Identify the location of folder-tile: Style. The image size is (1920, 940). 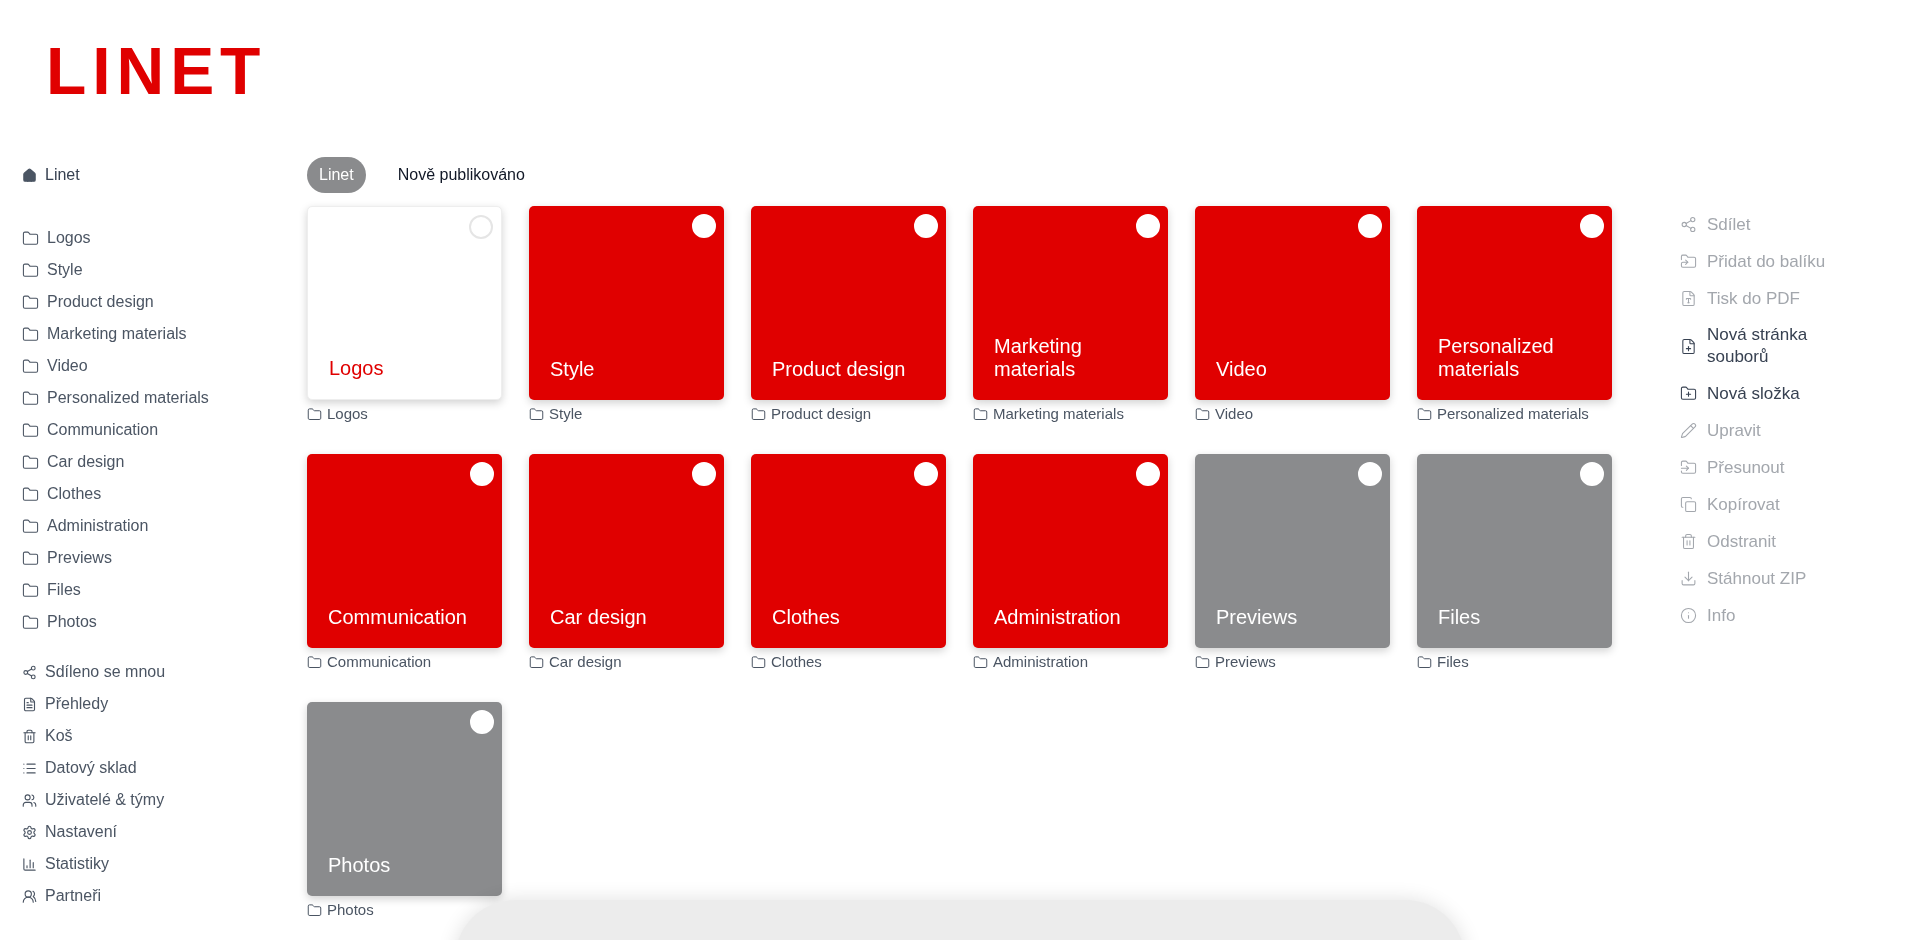
(626, 303).